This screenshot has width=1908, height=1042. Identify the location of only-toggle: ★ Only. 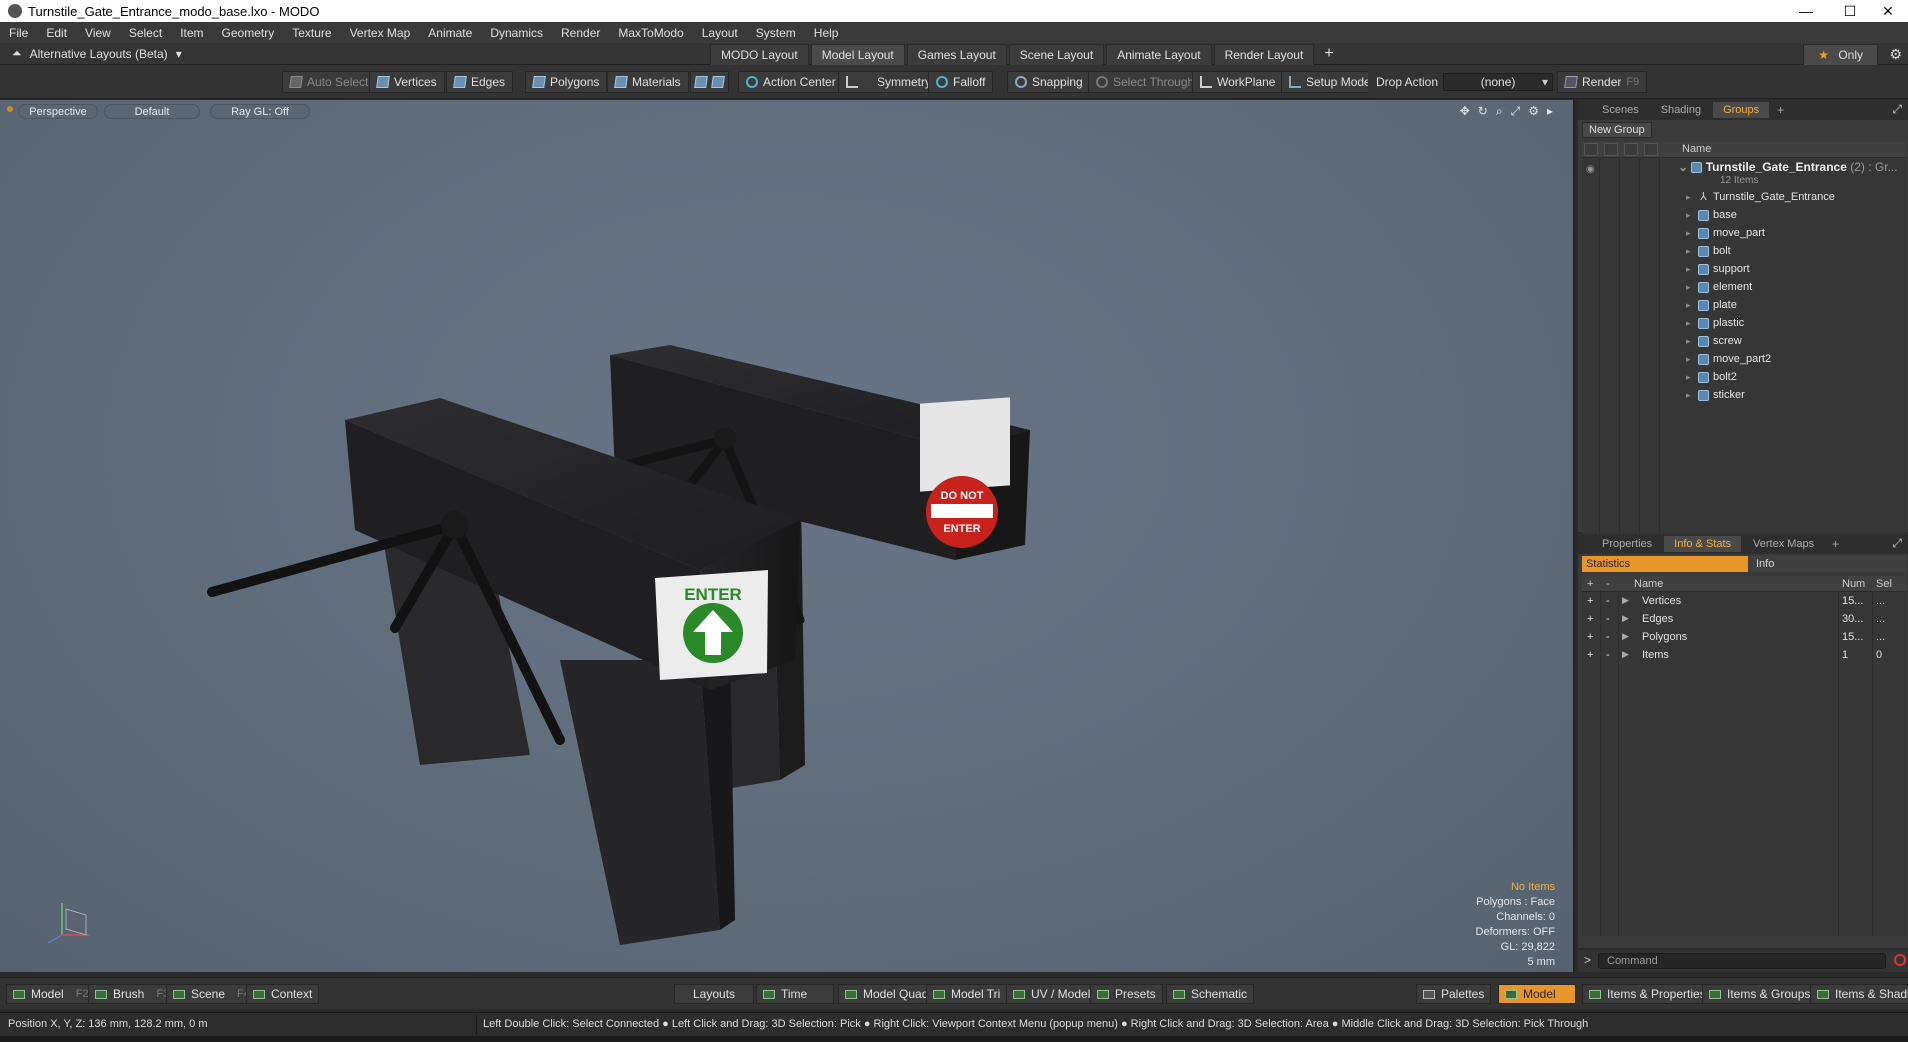
(1840, 55).